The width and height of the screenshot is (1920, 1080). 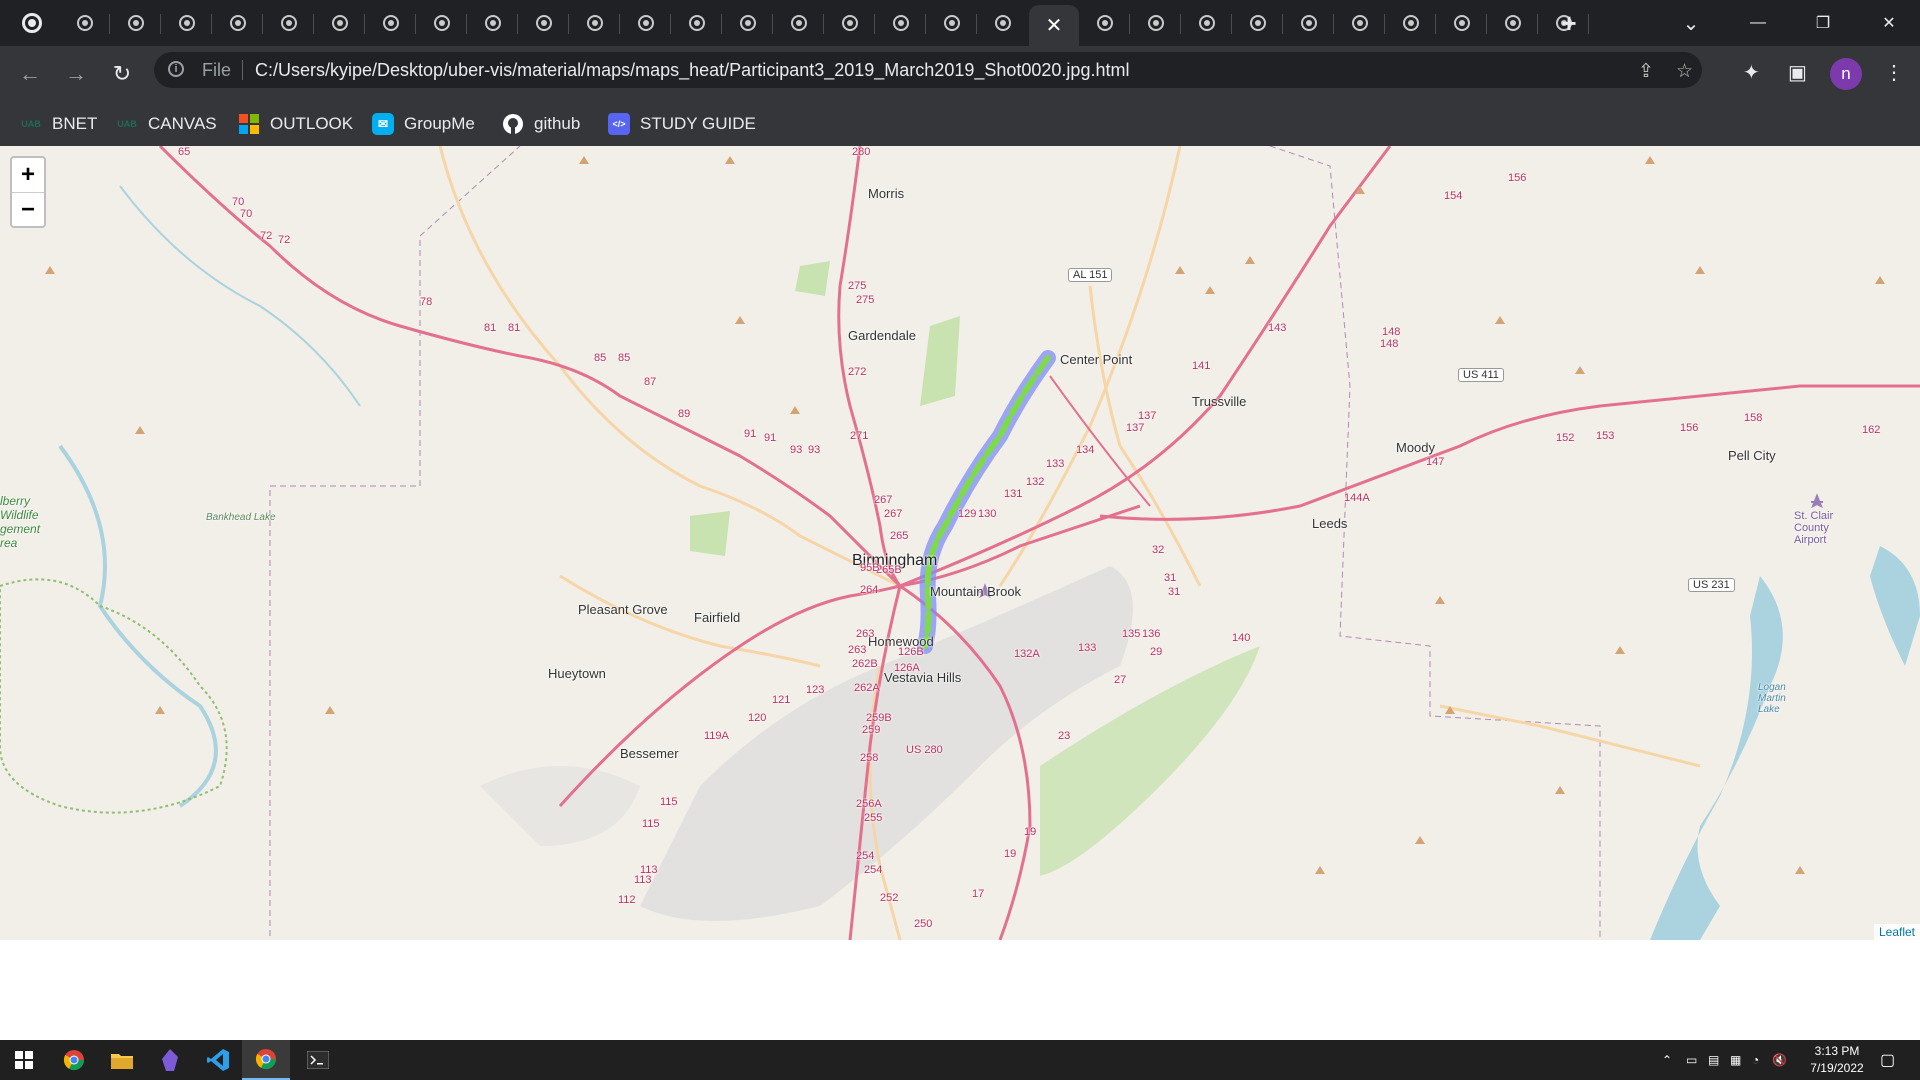 I want to click on zoom-out-button: −, so click(x=28, y=210).